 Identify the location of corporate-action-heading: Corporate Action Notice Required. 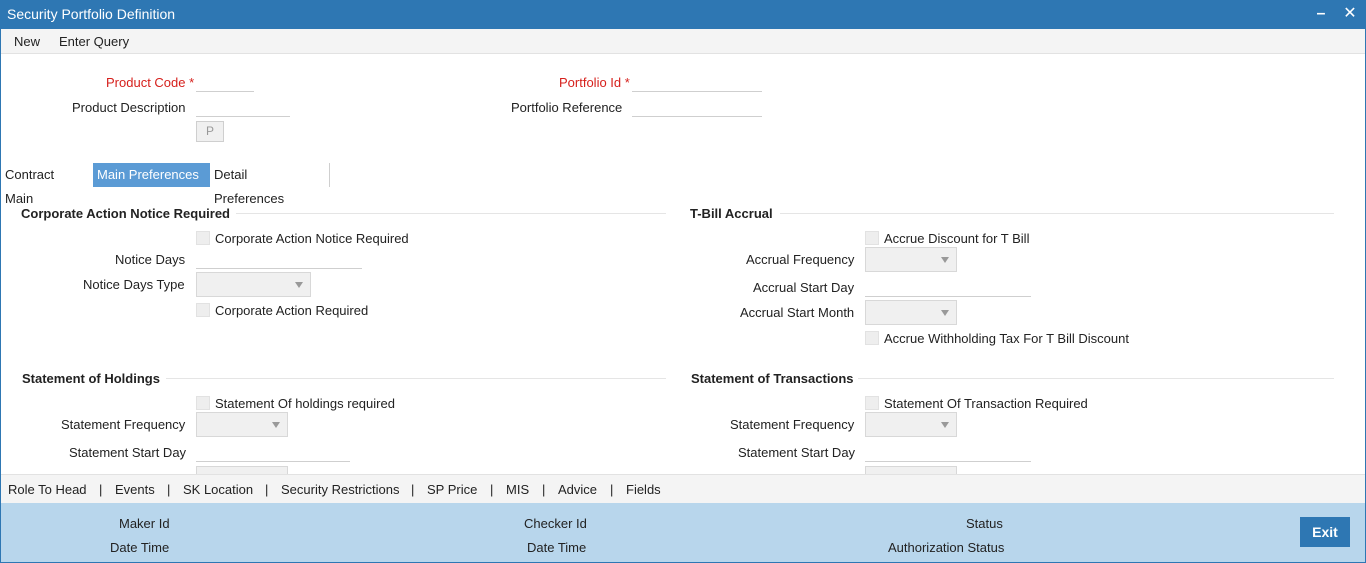
(125, 213).